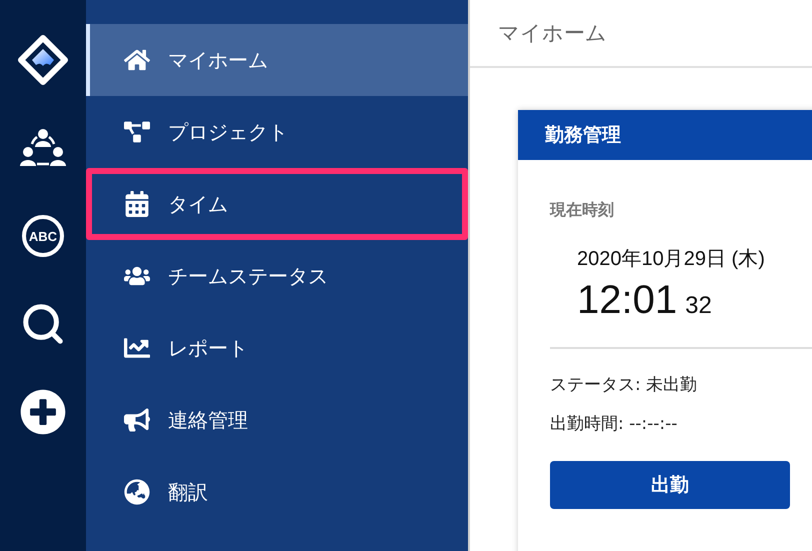  What do you see at coordinates (198, 204) in the screenshot?
I see `sidebar-item-label: タイム` at bounding box center [198, 204].